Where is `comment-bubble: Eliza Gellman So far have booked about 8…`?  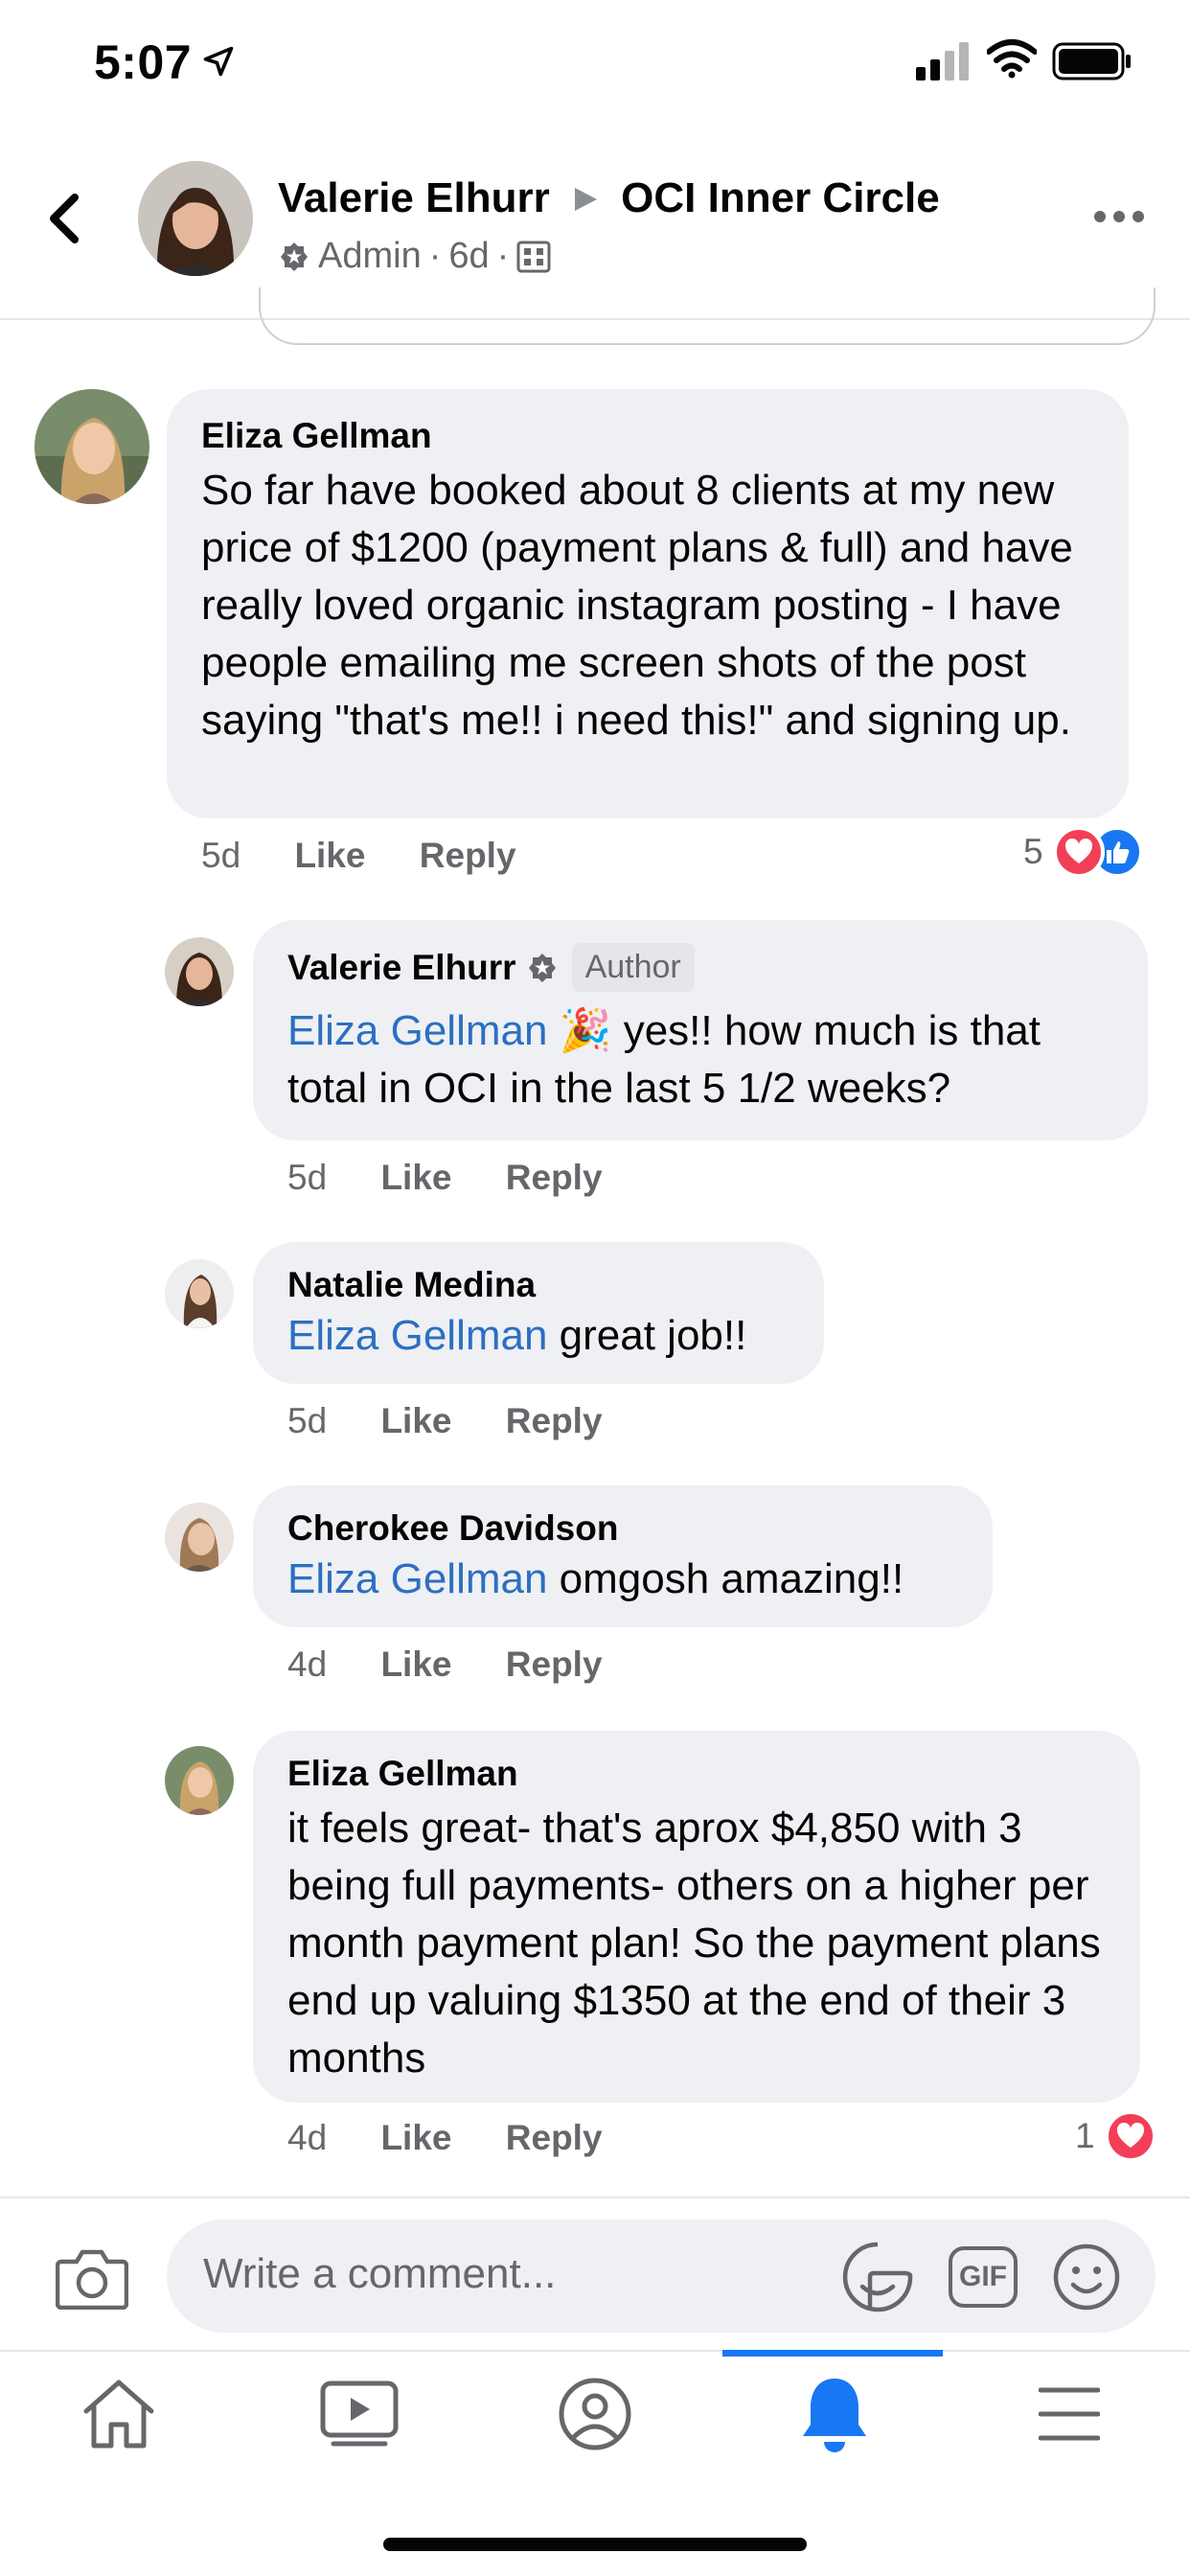
comment-bubble: Eliza Gellman So far have booked about 8… is located at coordinates (648, 603).